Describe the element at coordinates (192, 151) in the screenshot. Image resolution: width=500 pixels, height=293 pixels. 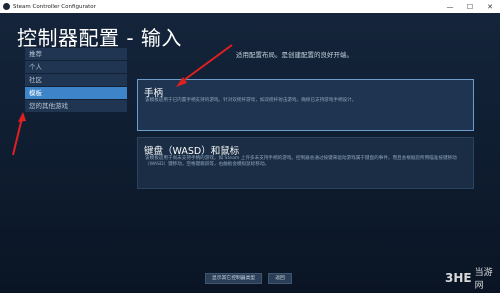
I see `card-title: 键盘（WASD）和鼠标` at that location.